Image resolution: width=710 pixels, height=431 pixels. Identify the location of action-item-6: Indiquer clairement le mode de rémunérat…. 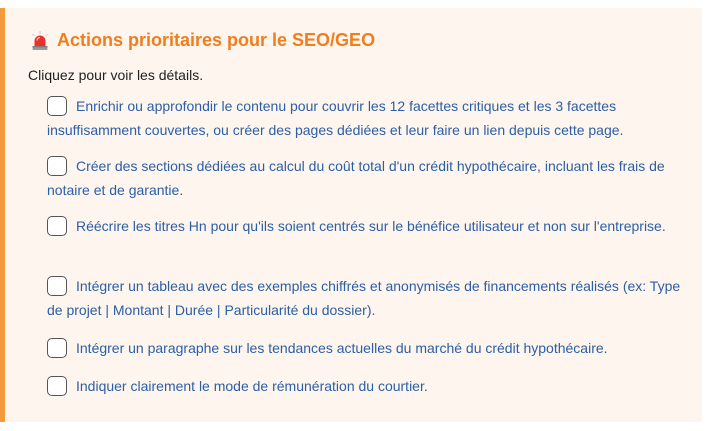
(369, 386).